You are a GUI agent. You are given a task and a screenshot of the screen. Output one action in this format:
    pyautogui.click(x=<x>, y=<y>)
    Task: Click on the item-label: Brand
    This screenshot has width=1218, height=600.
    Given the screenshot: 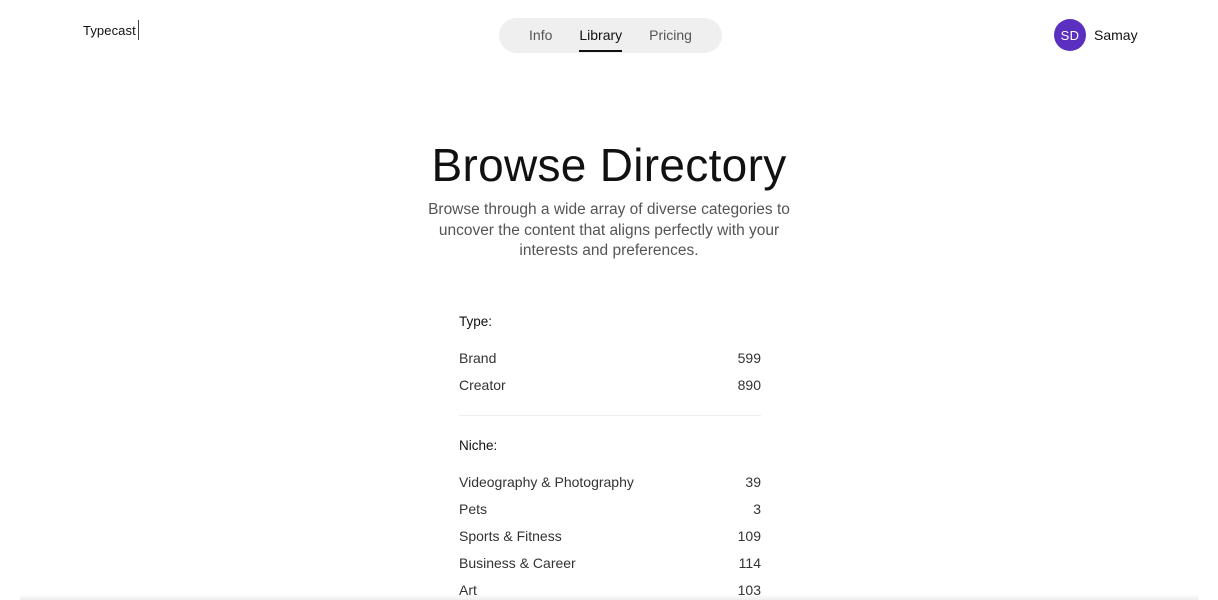 What is the action you would take?
    pyautogui.click(x=478, y=357)
    